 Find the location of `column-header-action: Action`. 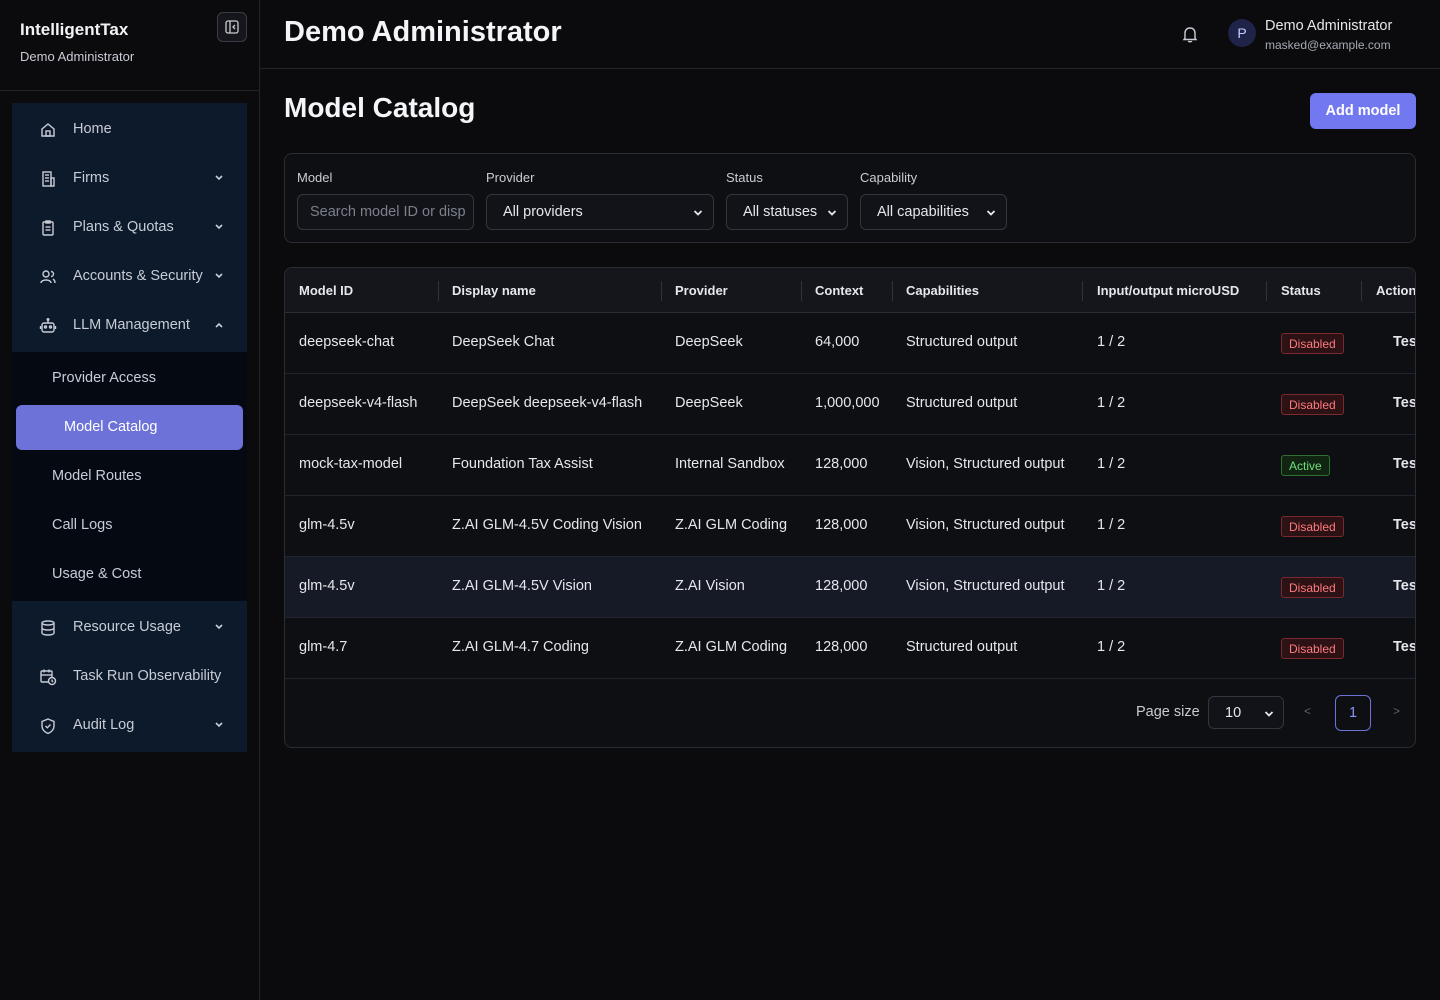

column-header-action: Action is located at coordinates (1395, 290).